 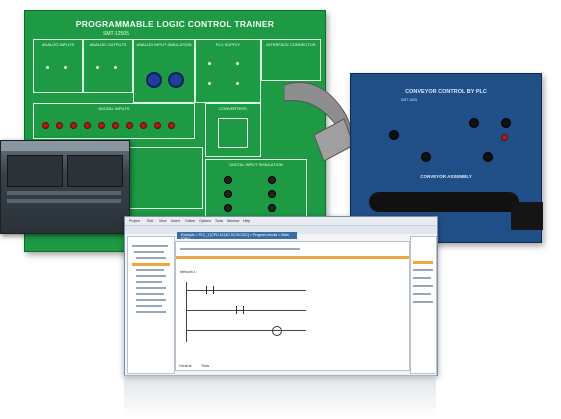 I want to click on menu-item: View, so click(x=163, y=221).